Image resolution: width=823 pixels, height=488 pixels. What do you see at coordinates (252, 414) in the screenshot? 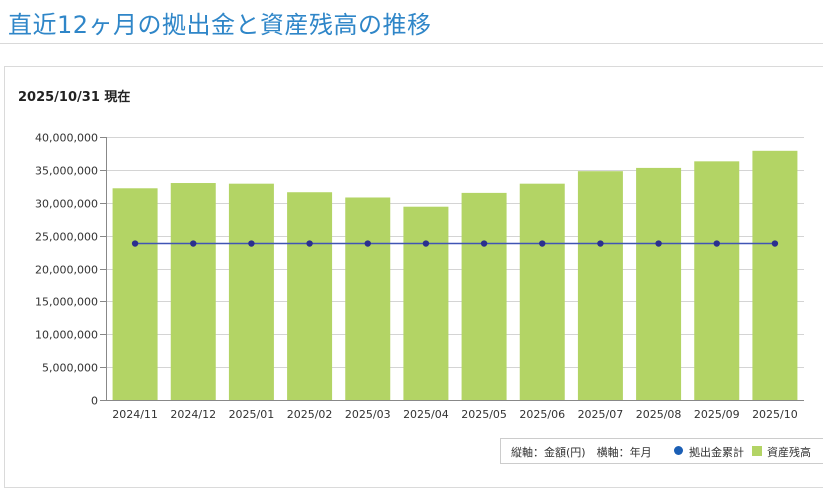
I see `x-tick-label: 2025/01` at bounding box center [252, 414].